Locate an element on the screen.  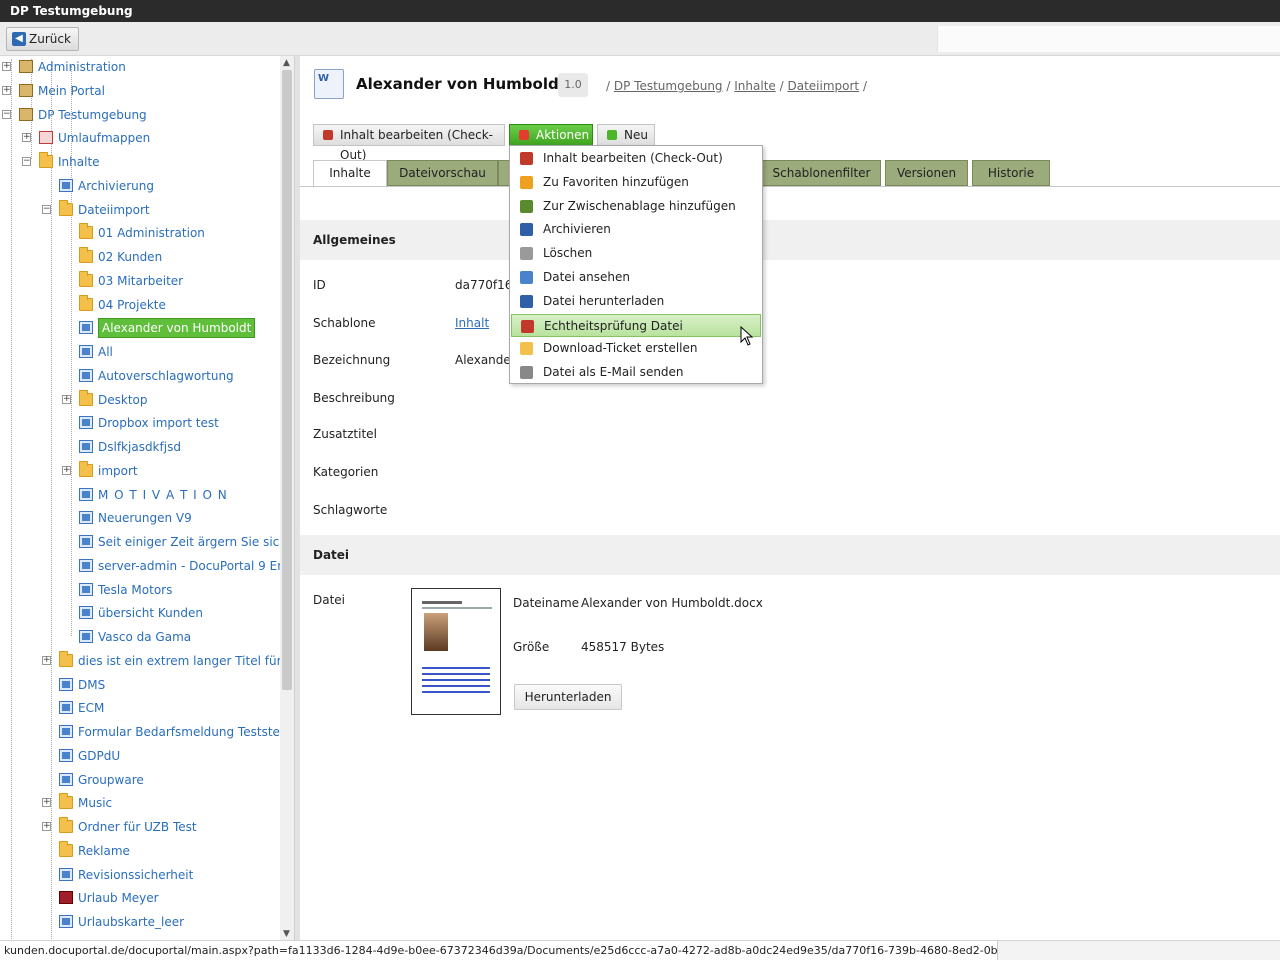
scroll-up-icon: ▲ is located at coordinates (287, 63).